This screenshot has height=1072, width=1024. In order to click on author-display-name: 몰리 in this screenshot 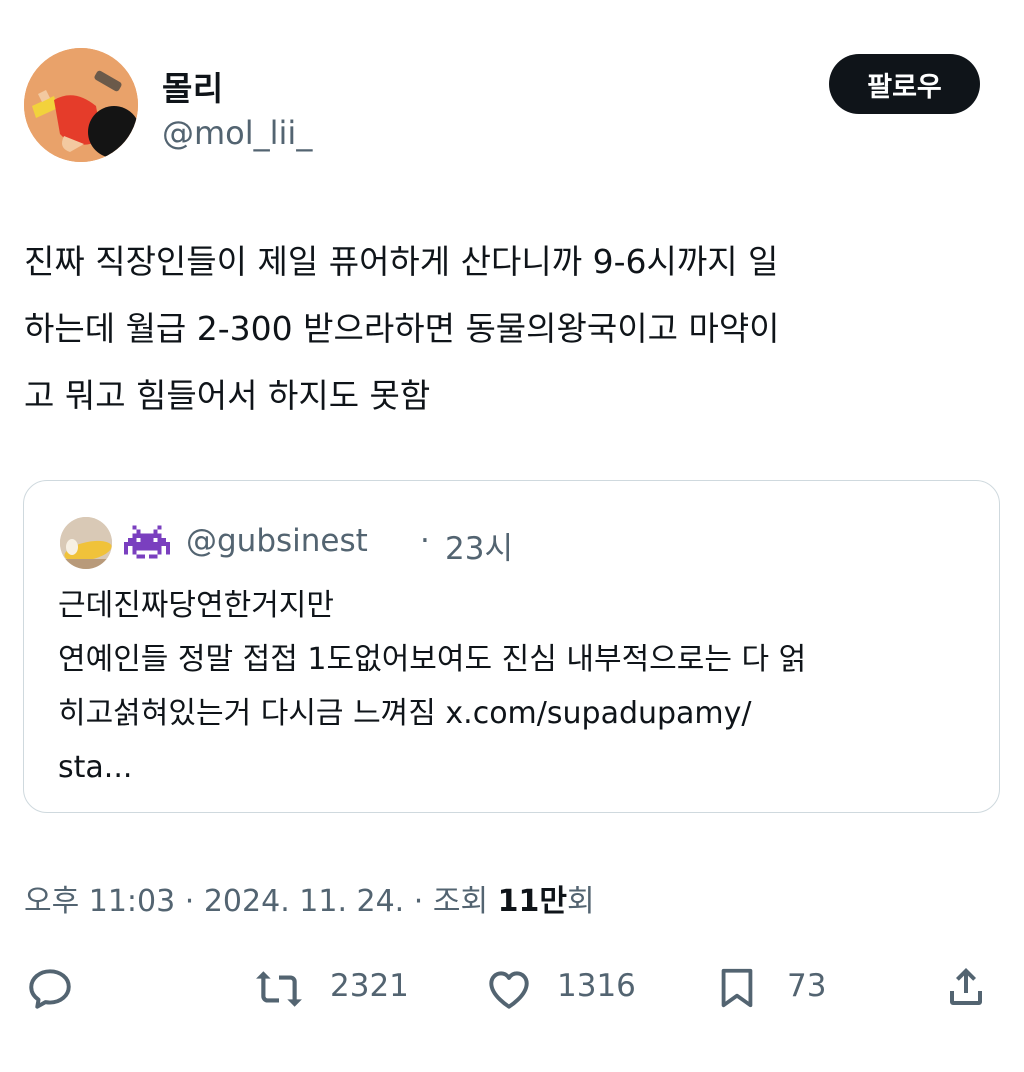, I will do `click(193, 86)`.